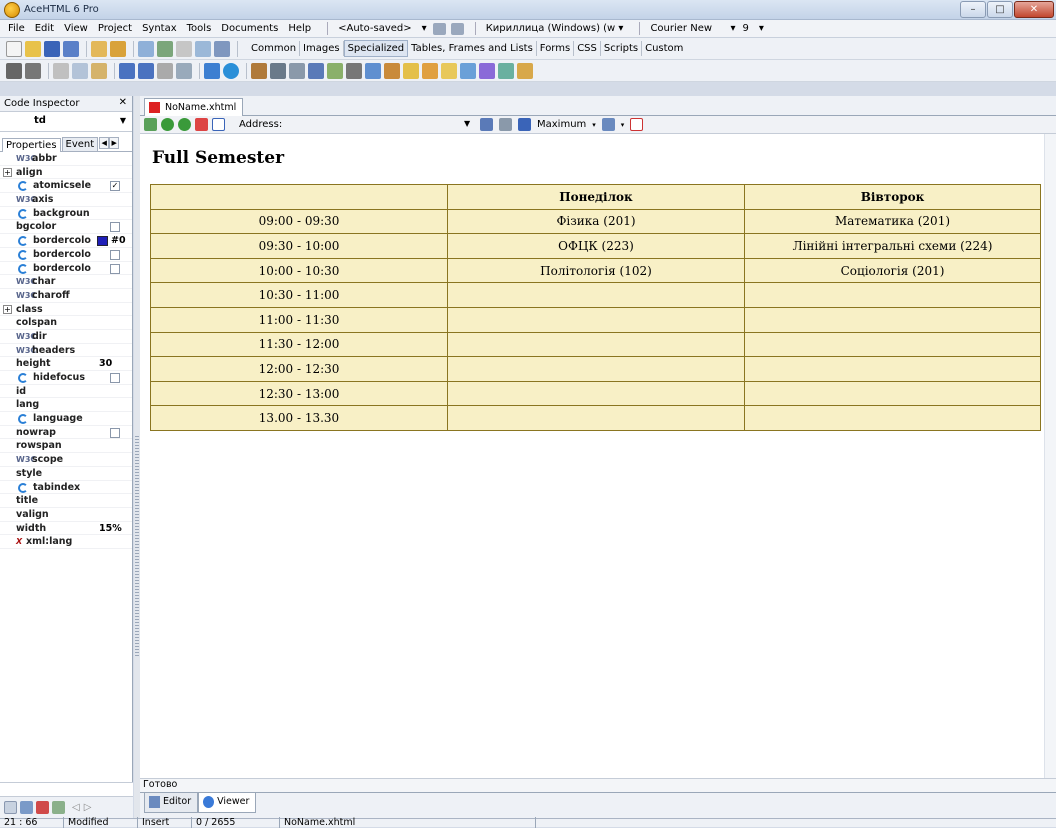 The image size is (1056, 828). What do you see at coordinates (127, 70) in the screenshot?
I see `undo-icon` at bounding box center [127, 70].